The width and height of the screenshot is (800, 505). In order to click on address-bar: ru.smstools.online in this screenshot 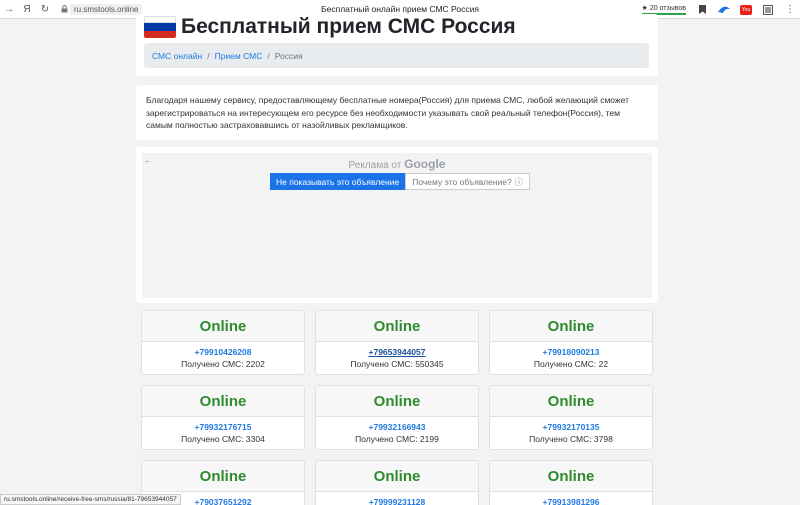, I will do `click(100, 9)`.